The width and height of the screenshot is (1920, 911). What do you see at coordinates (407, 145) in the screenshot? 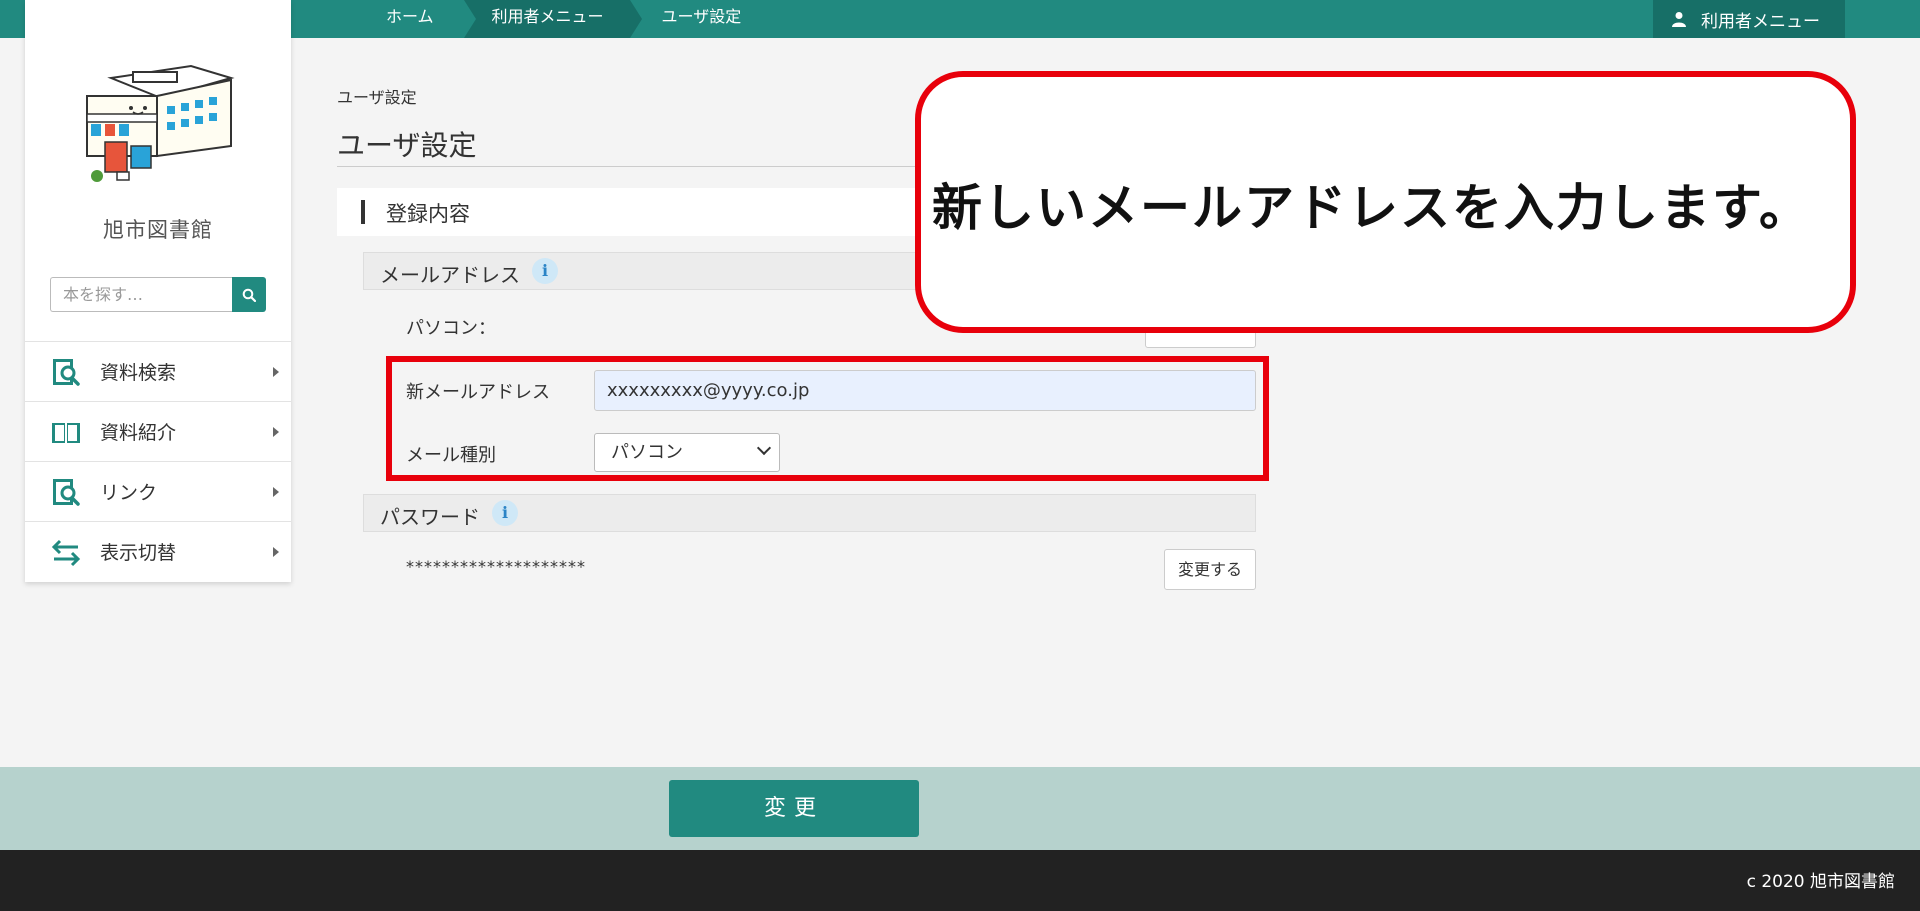
I see `page-title: ユーザ設定` at bounding box center [407, 145].